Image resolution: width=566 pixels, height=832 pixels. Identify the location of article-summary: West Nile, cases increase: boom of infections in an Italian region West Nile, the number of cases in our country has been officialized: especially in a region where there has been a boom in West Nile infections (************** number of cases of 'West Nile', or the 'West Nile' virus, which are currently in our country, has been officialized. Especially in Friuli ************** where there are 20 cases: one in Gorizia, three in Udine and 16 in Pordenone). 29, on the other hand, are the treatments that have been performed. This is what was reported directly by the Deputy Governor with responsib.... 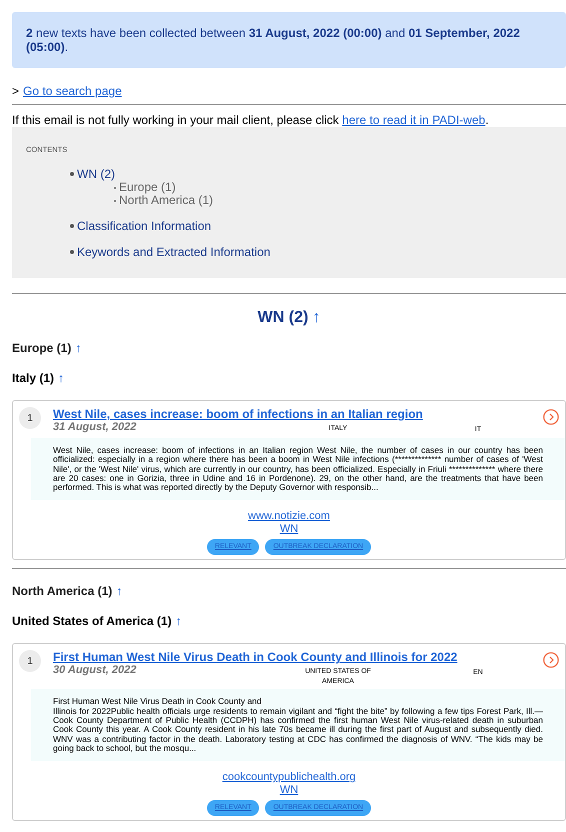
(298, 469).